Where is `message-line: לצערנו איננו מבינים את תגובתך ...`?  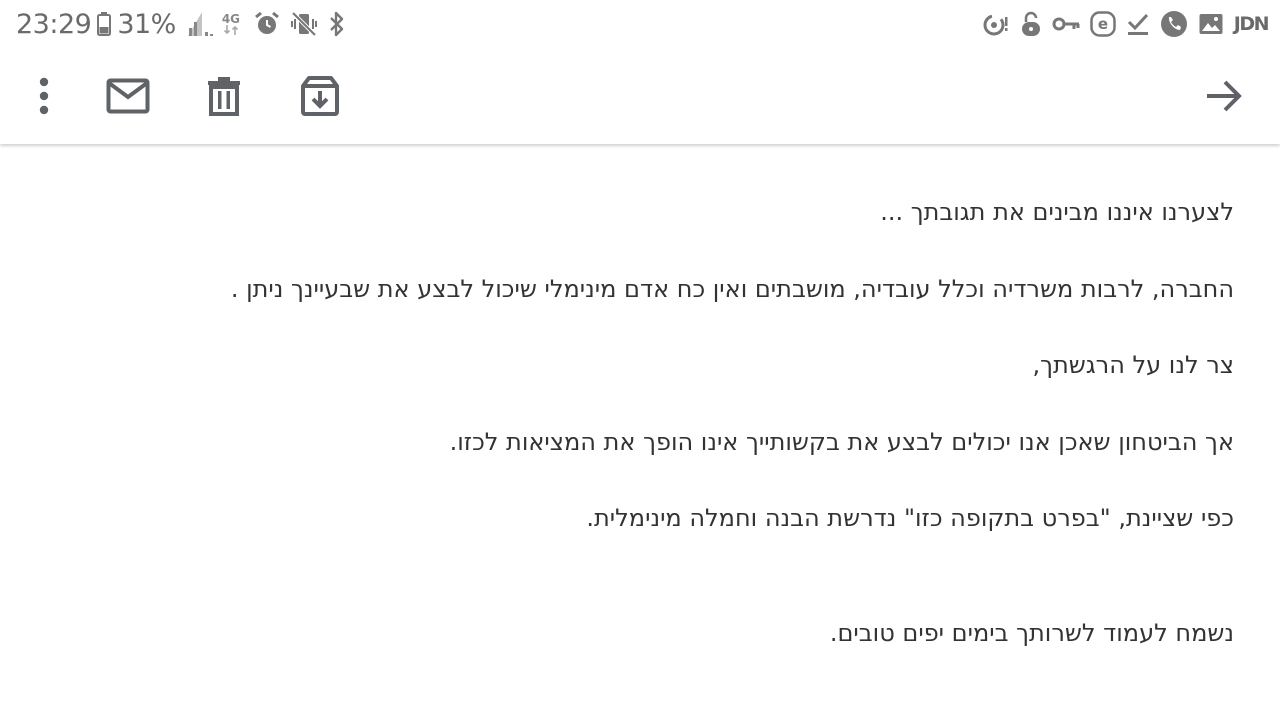
message-line: לצערנו איננו מבינים את תגובתך ... is located at coordinates (1057, 212).